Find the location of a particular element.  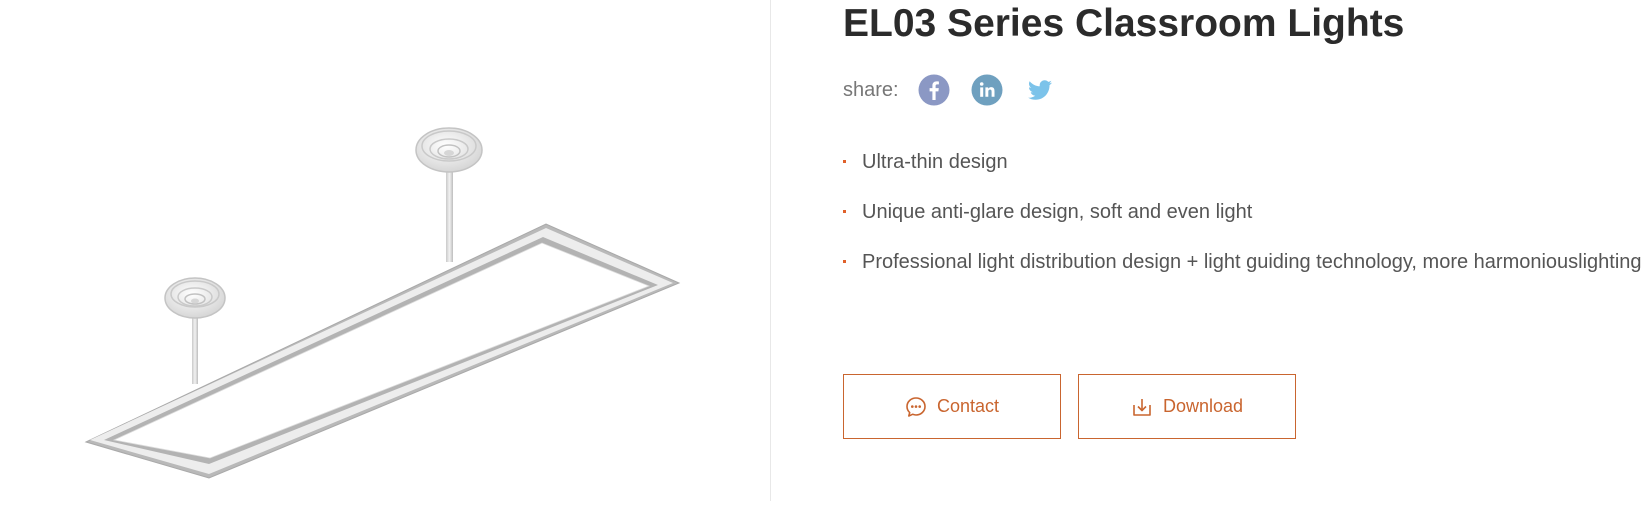

download-button-label: Download is located at coordinates (1203, 406).